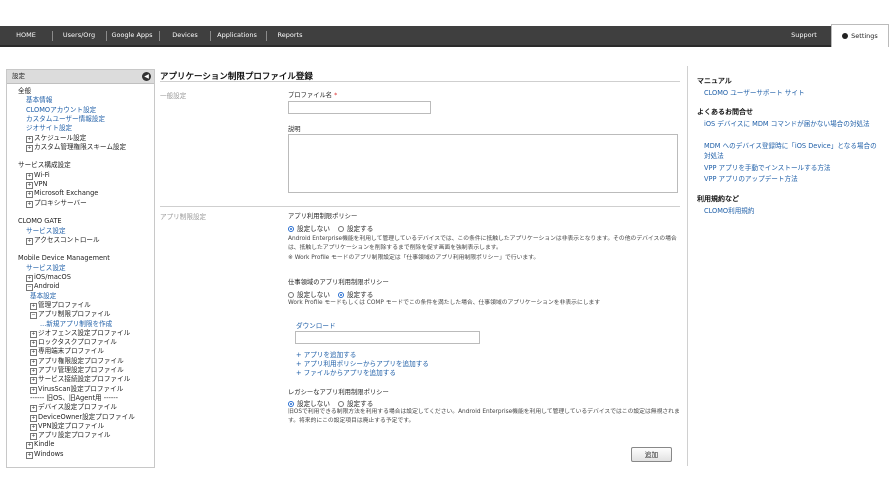 The width and height of the screenshot is (889, 500). I want to click on app-policy-radio-off, so click(291, 229).